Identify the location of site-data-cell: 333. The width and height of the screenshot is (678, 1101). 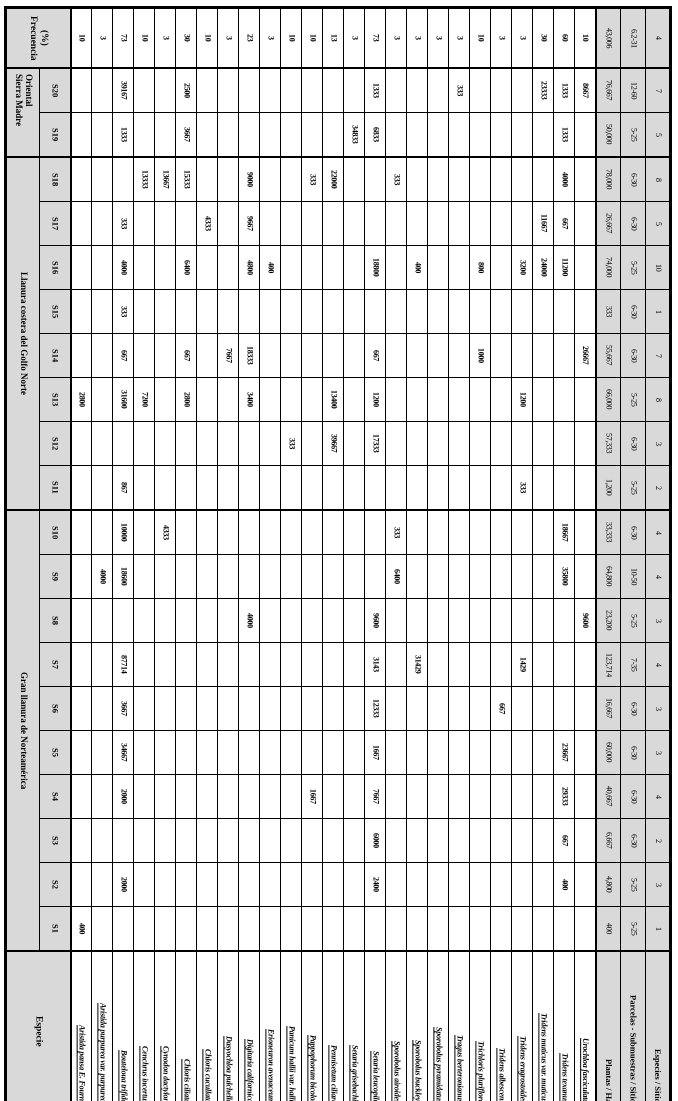
(291, 443).